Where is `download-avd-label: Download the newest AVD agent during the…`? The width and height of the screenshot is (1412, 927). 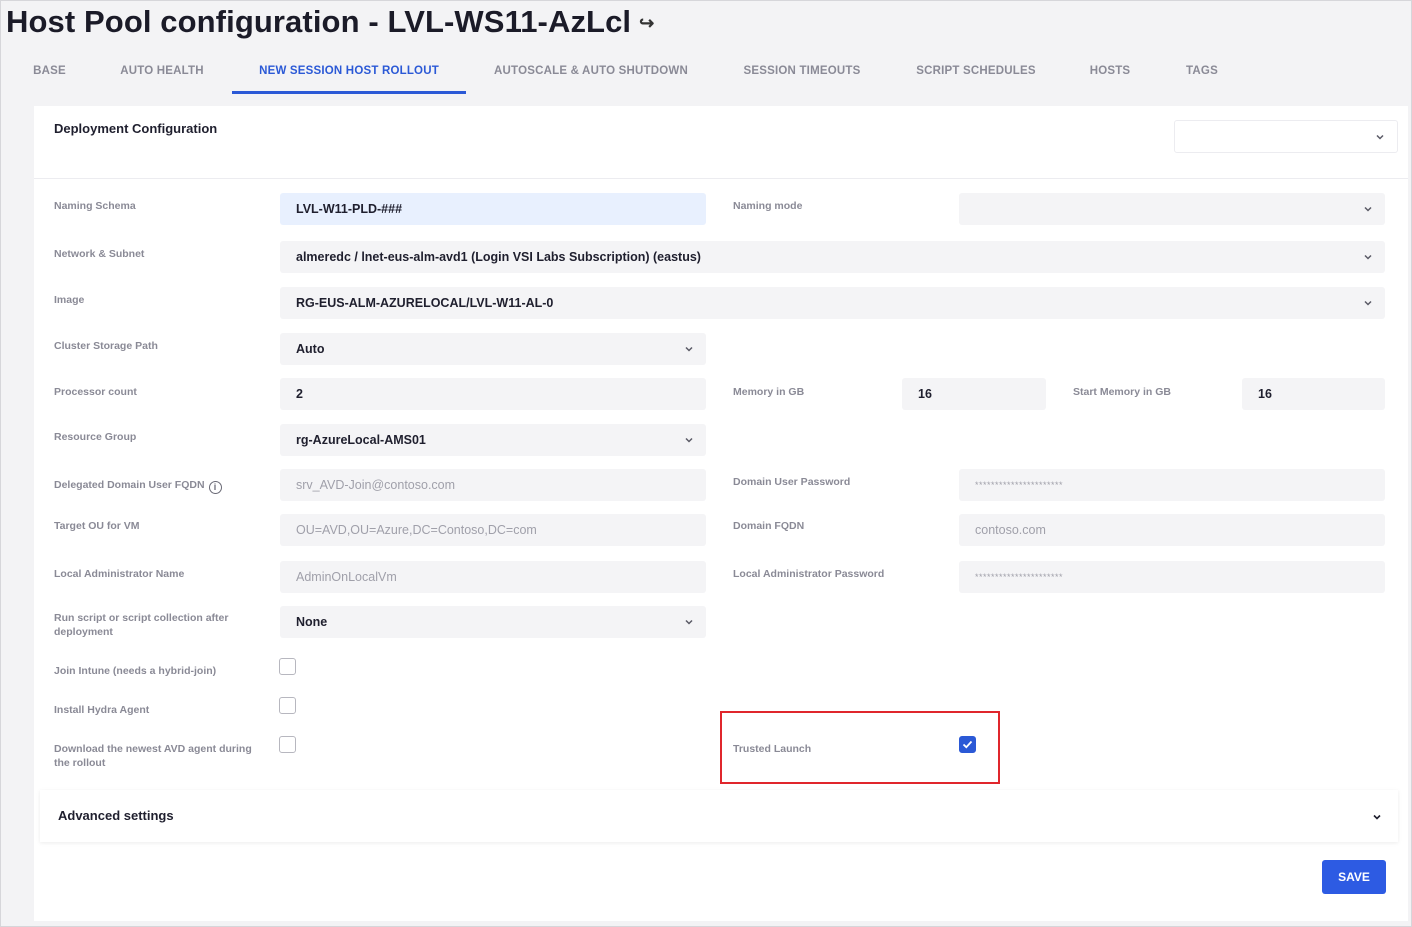
download-avd-label: Download the newest AVD agent during the… is located at coordinates (153, 756).